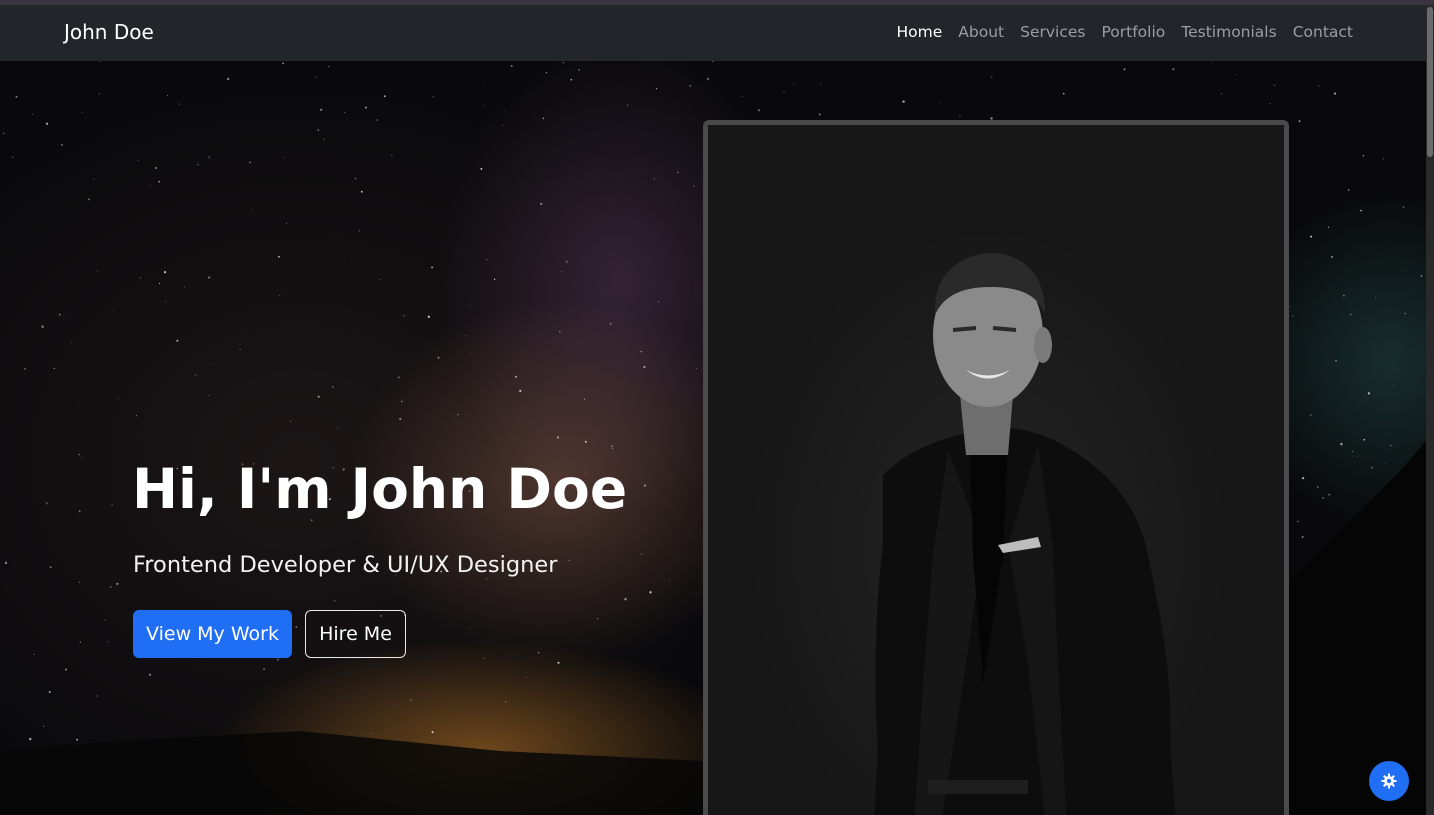  Describe the element at coordinates (1430, 410) in the screenshot. I see `page-scrollbar` at that location.